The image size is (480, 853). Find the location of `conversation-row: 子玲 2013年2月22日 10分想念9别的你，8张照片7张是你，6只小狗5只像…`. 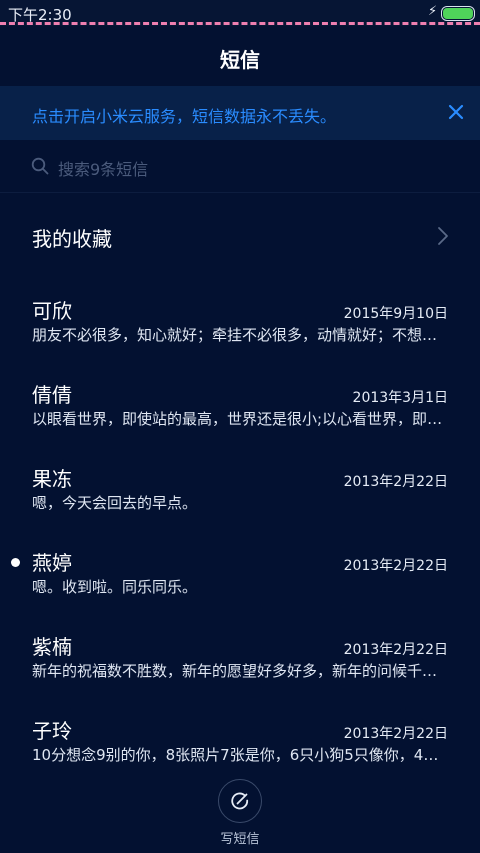

conversation-row: 子玲 2013年2月22日 10分想念9别的你，8张照片7张是你，6只小狗5只像… is located at coordinates (240, 739).